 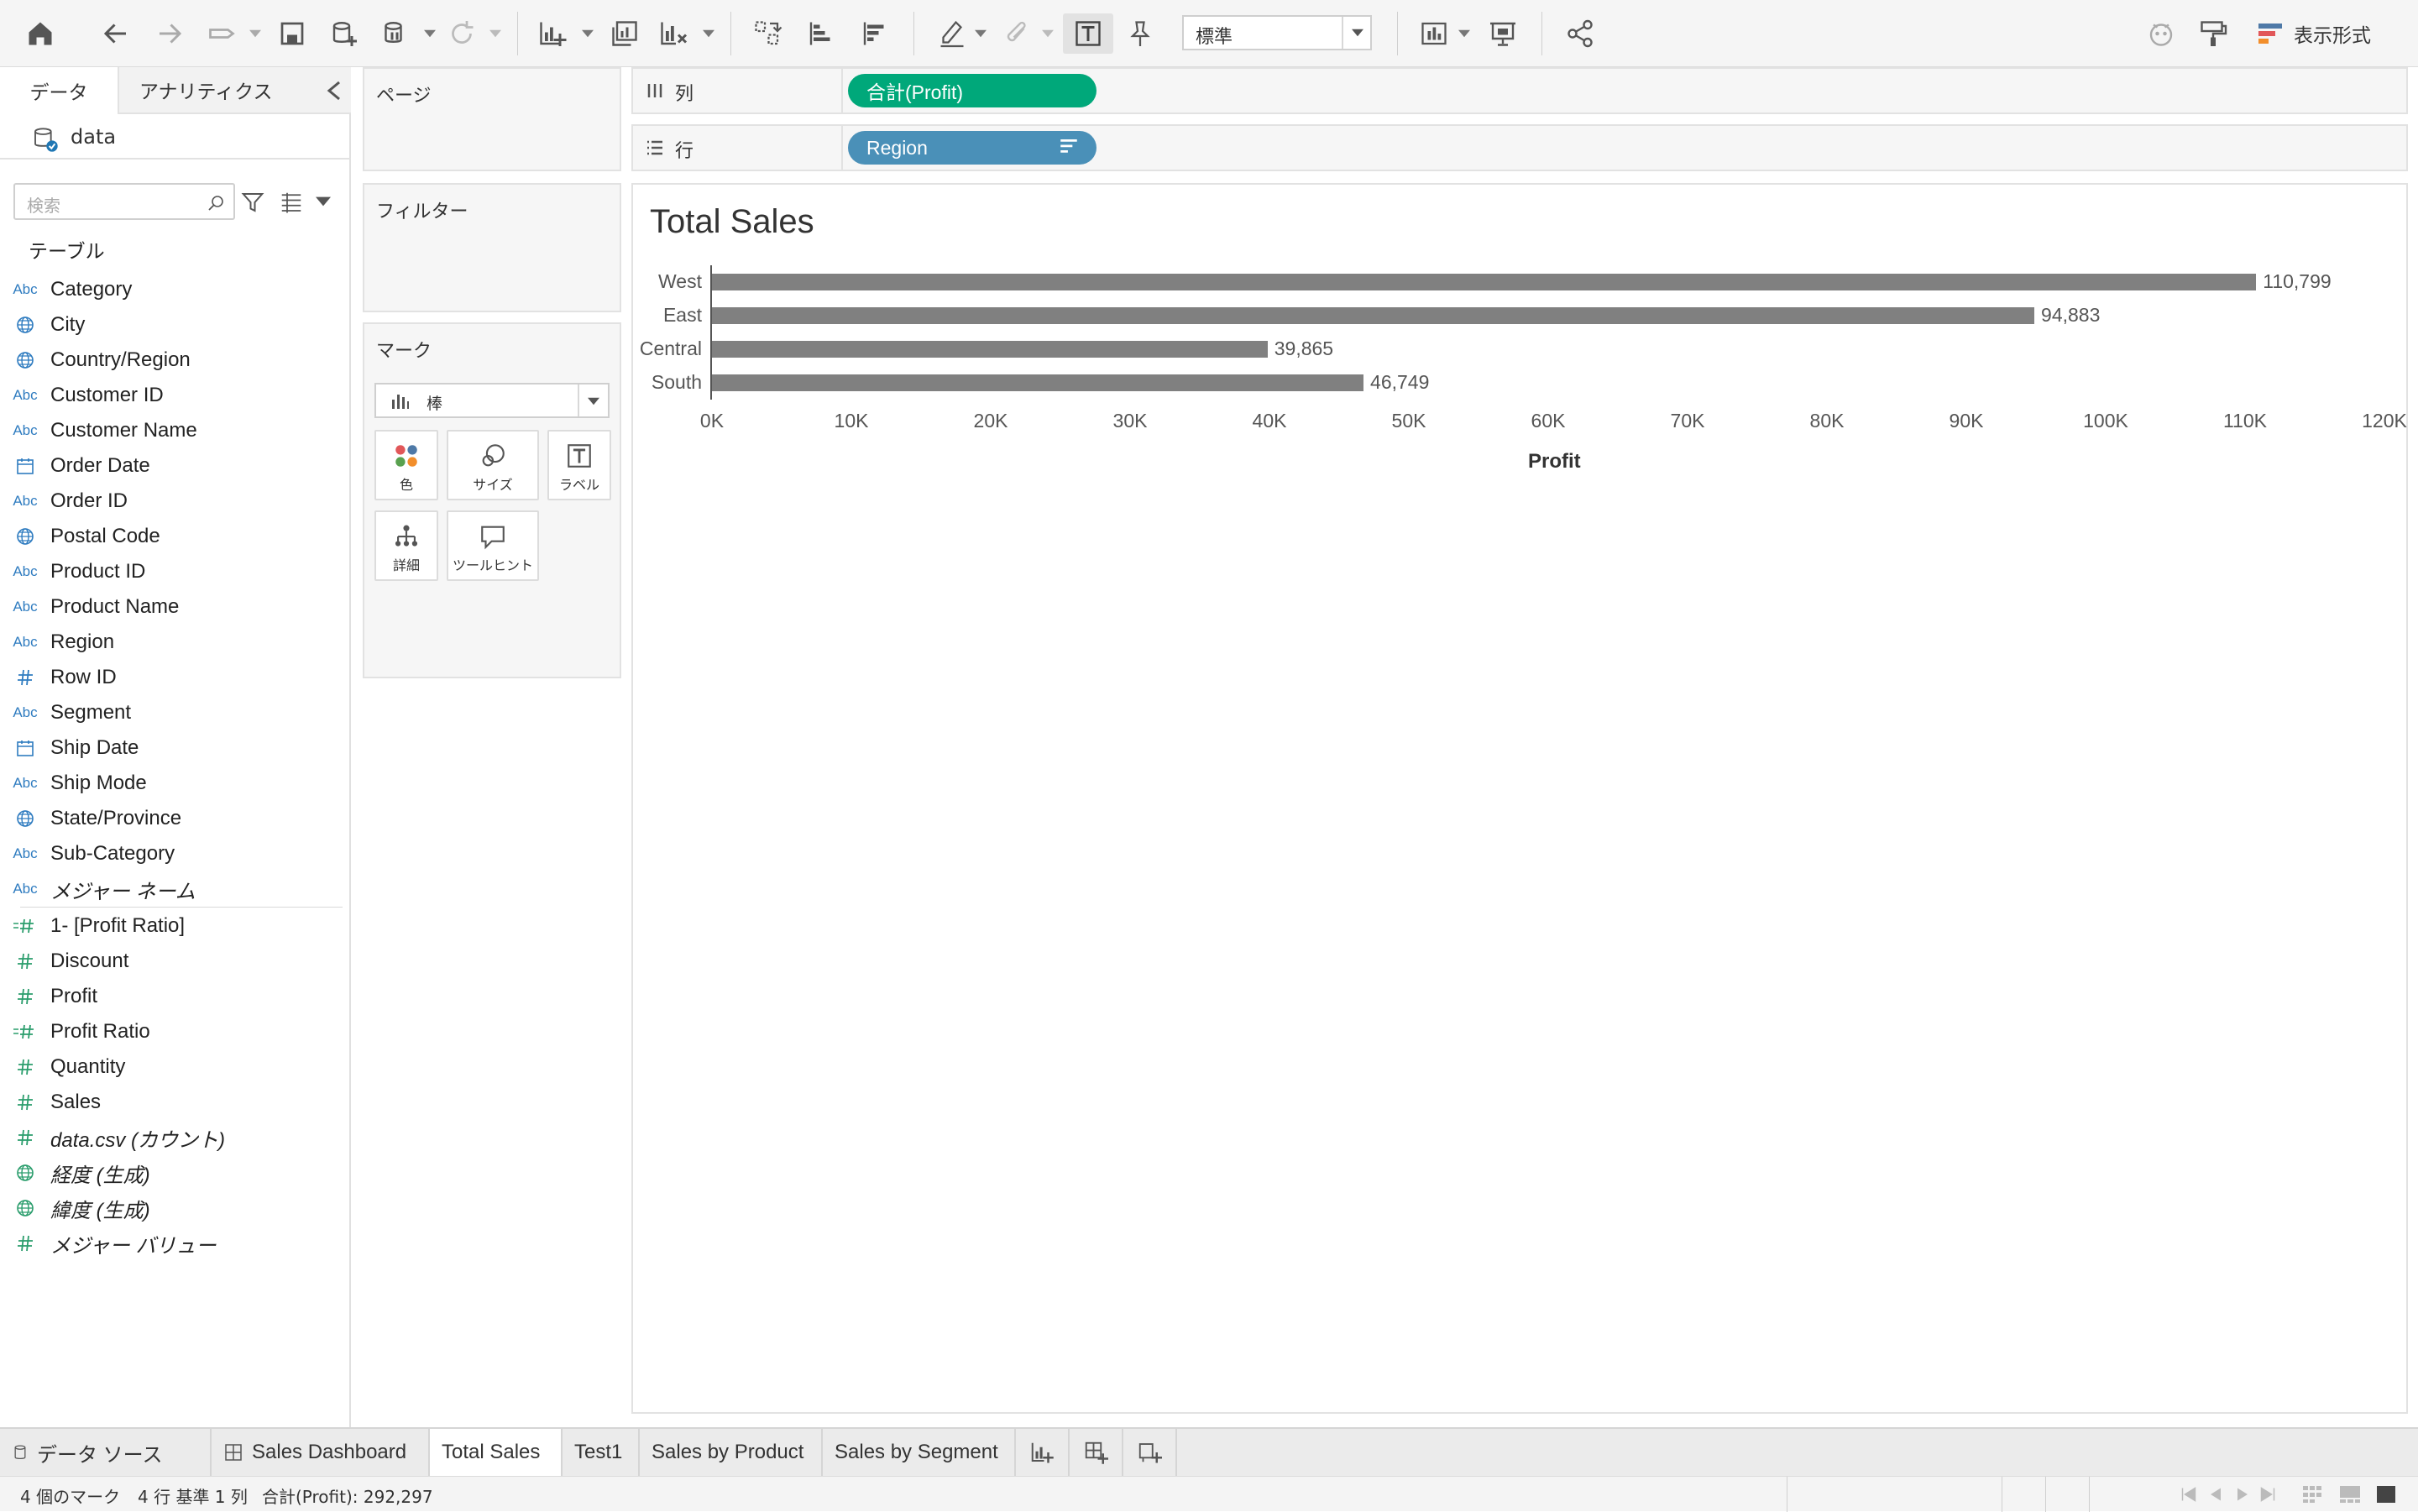 I want to click on show-mark-labels-icon, so click(x=1088, y=33).